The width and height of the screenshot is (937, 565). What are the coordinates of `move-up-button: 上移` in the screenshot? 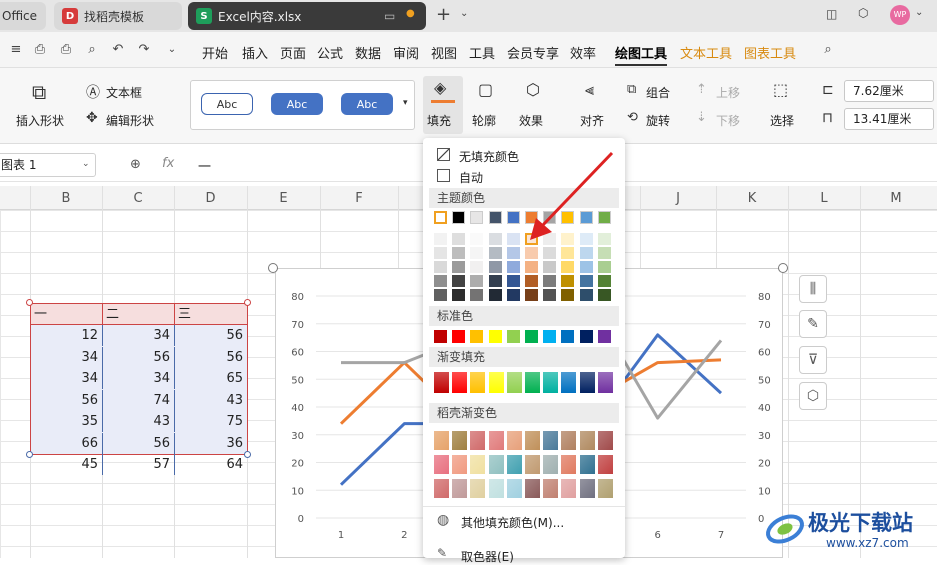 It's located at (728, 92).